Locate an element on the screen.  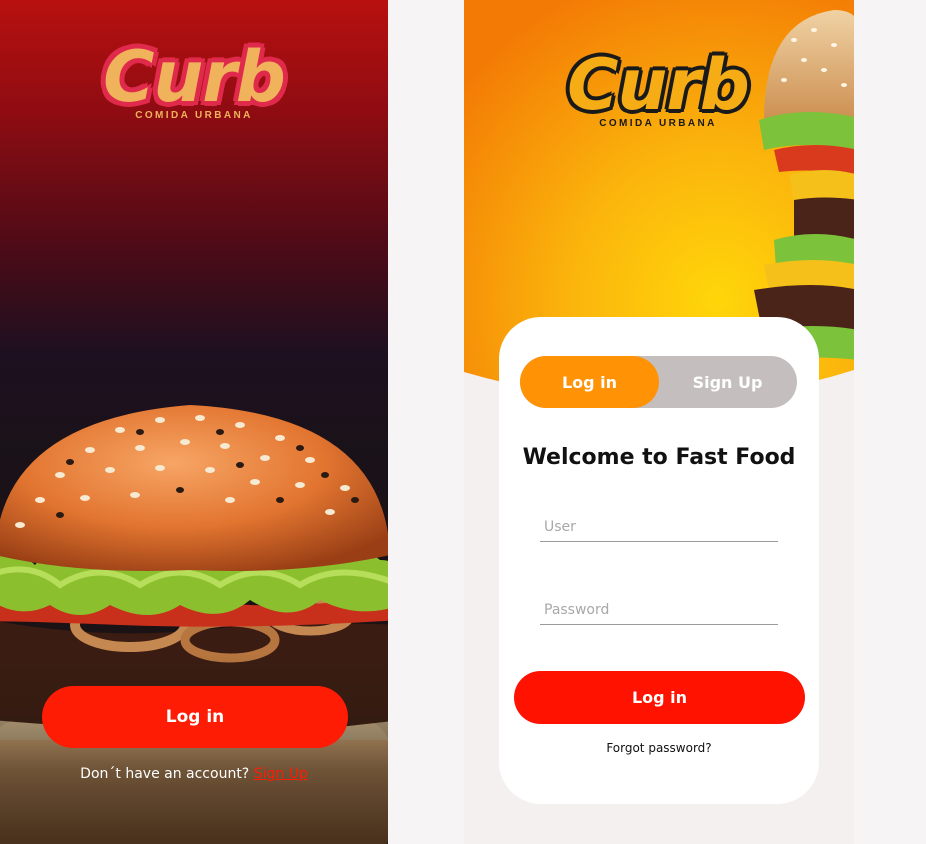
forgot-password-link: Forgot password? is located at coordinates (659, 748).